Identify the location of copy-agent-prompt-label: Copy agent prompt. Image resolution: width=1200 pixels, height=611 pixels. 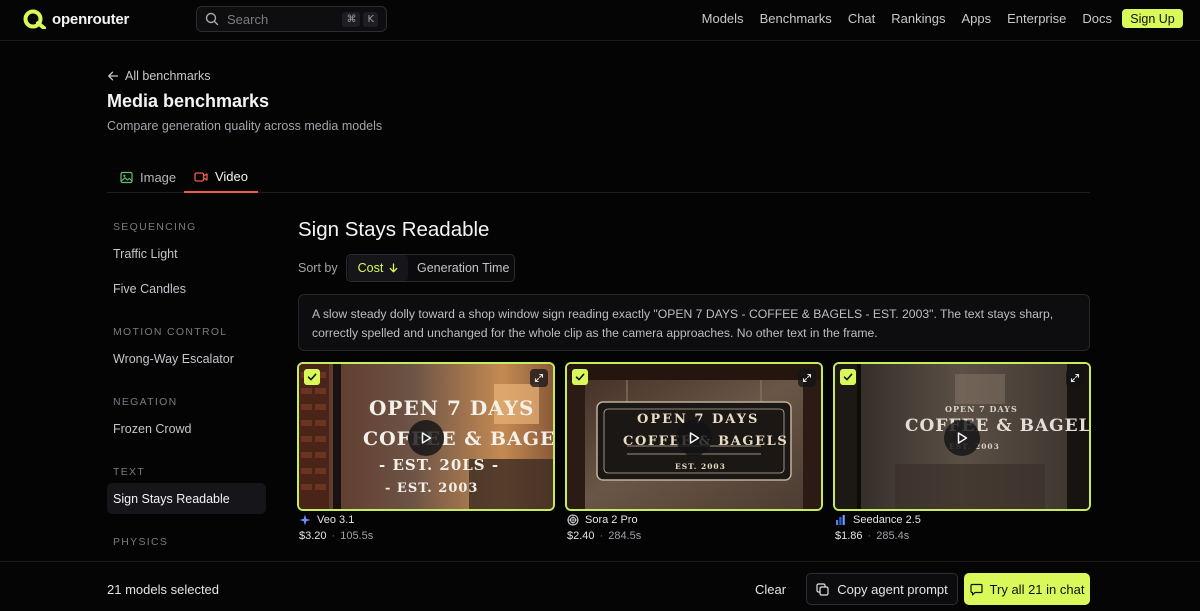
(892, 589).